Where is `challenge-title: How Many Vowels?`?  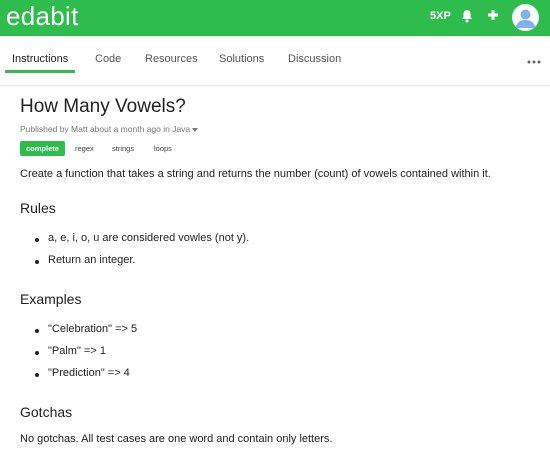 challenge-title: How Many Vowels? is located at coordinates (103, 106).